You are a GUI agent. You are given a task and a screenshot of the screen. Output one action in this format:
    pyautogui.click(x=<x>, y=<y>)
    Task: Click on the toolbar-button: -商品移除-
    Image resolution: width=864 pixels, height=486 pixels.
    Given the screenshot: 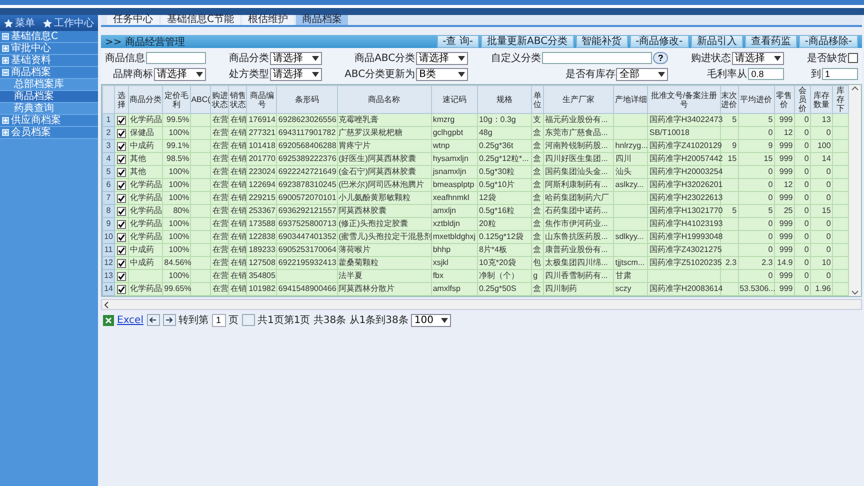 What is the action you would take?
    pyautogui.click(x=828, y=41)
    